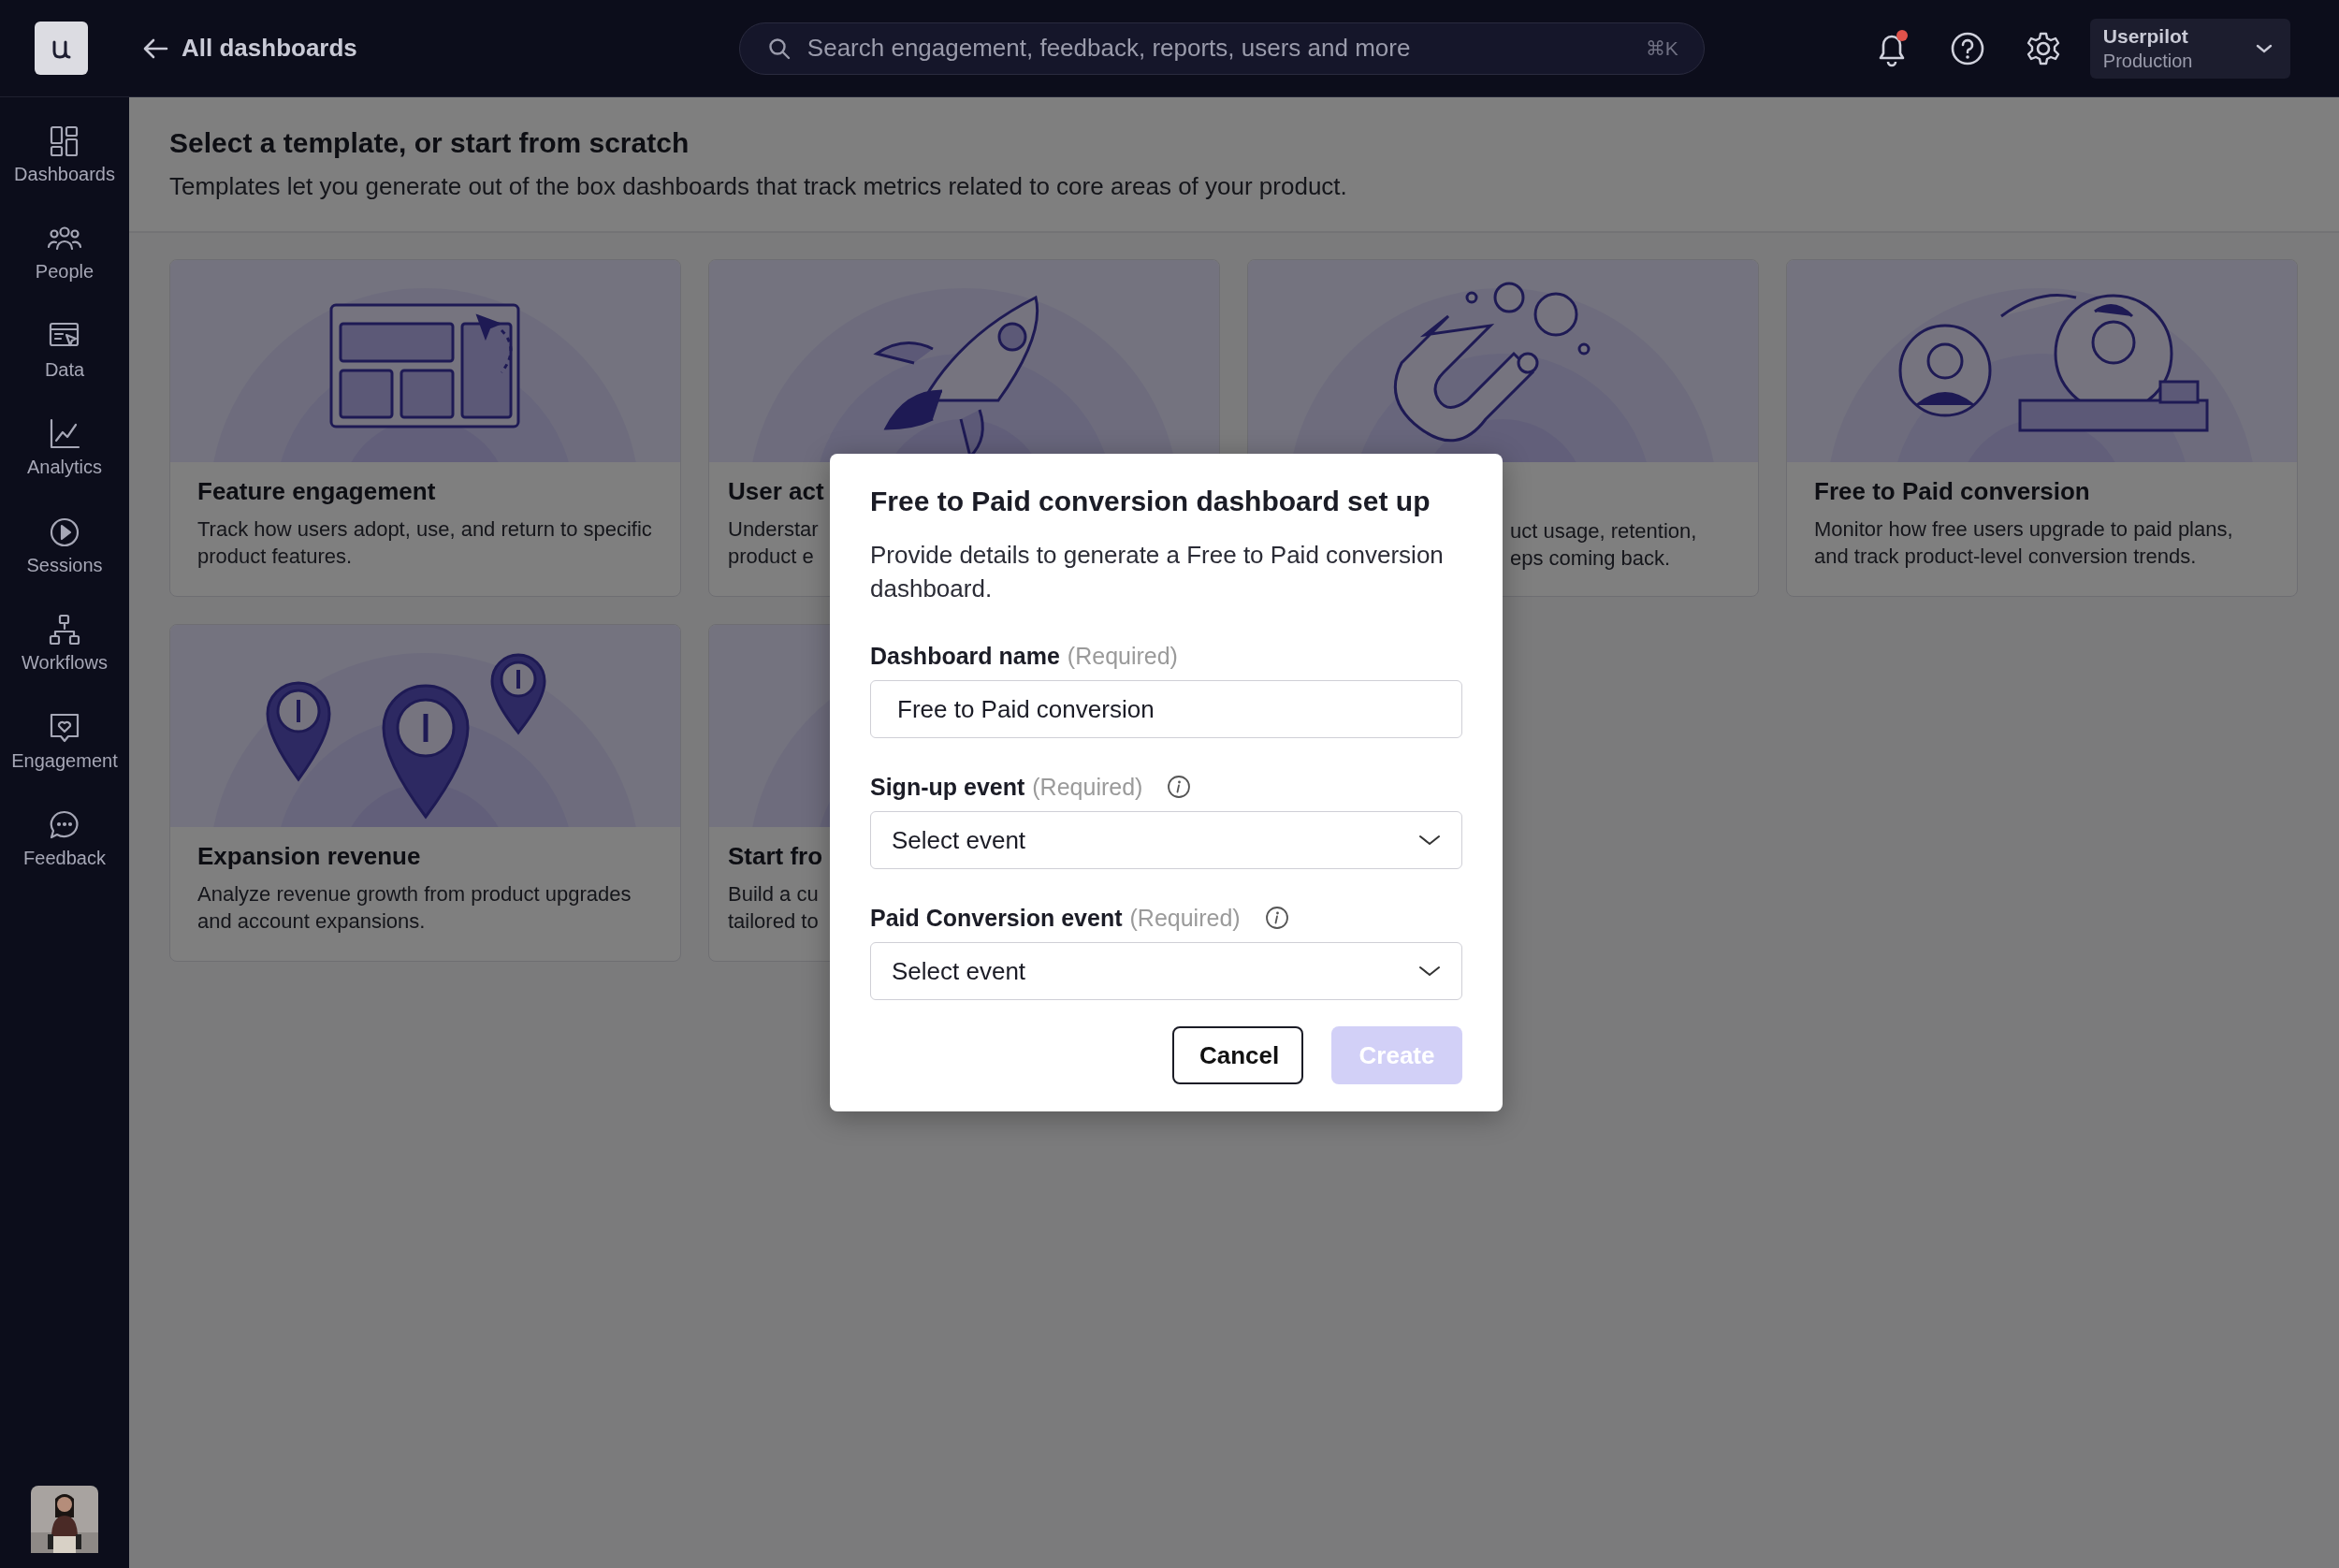 The width and height of the screenshot is (2339, 1568). I want to click on card-title: Start fro, so click(775, 856).